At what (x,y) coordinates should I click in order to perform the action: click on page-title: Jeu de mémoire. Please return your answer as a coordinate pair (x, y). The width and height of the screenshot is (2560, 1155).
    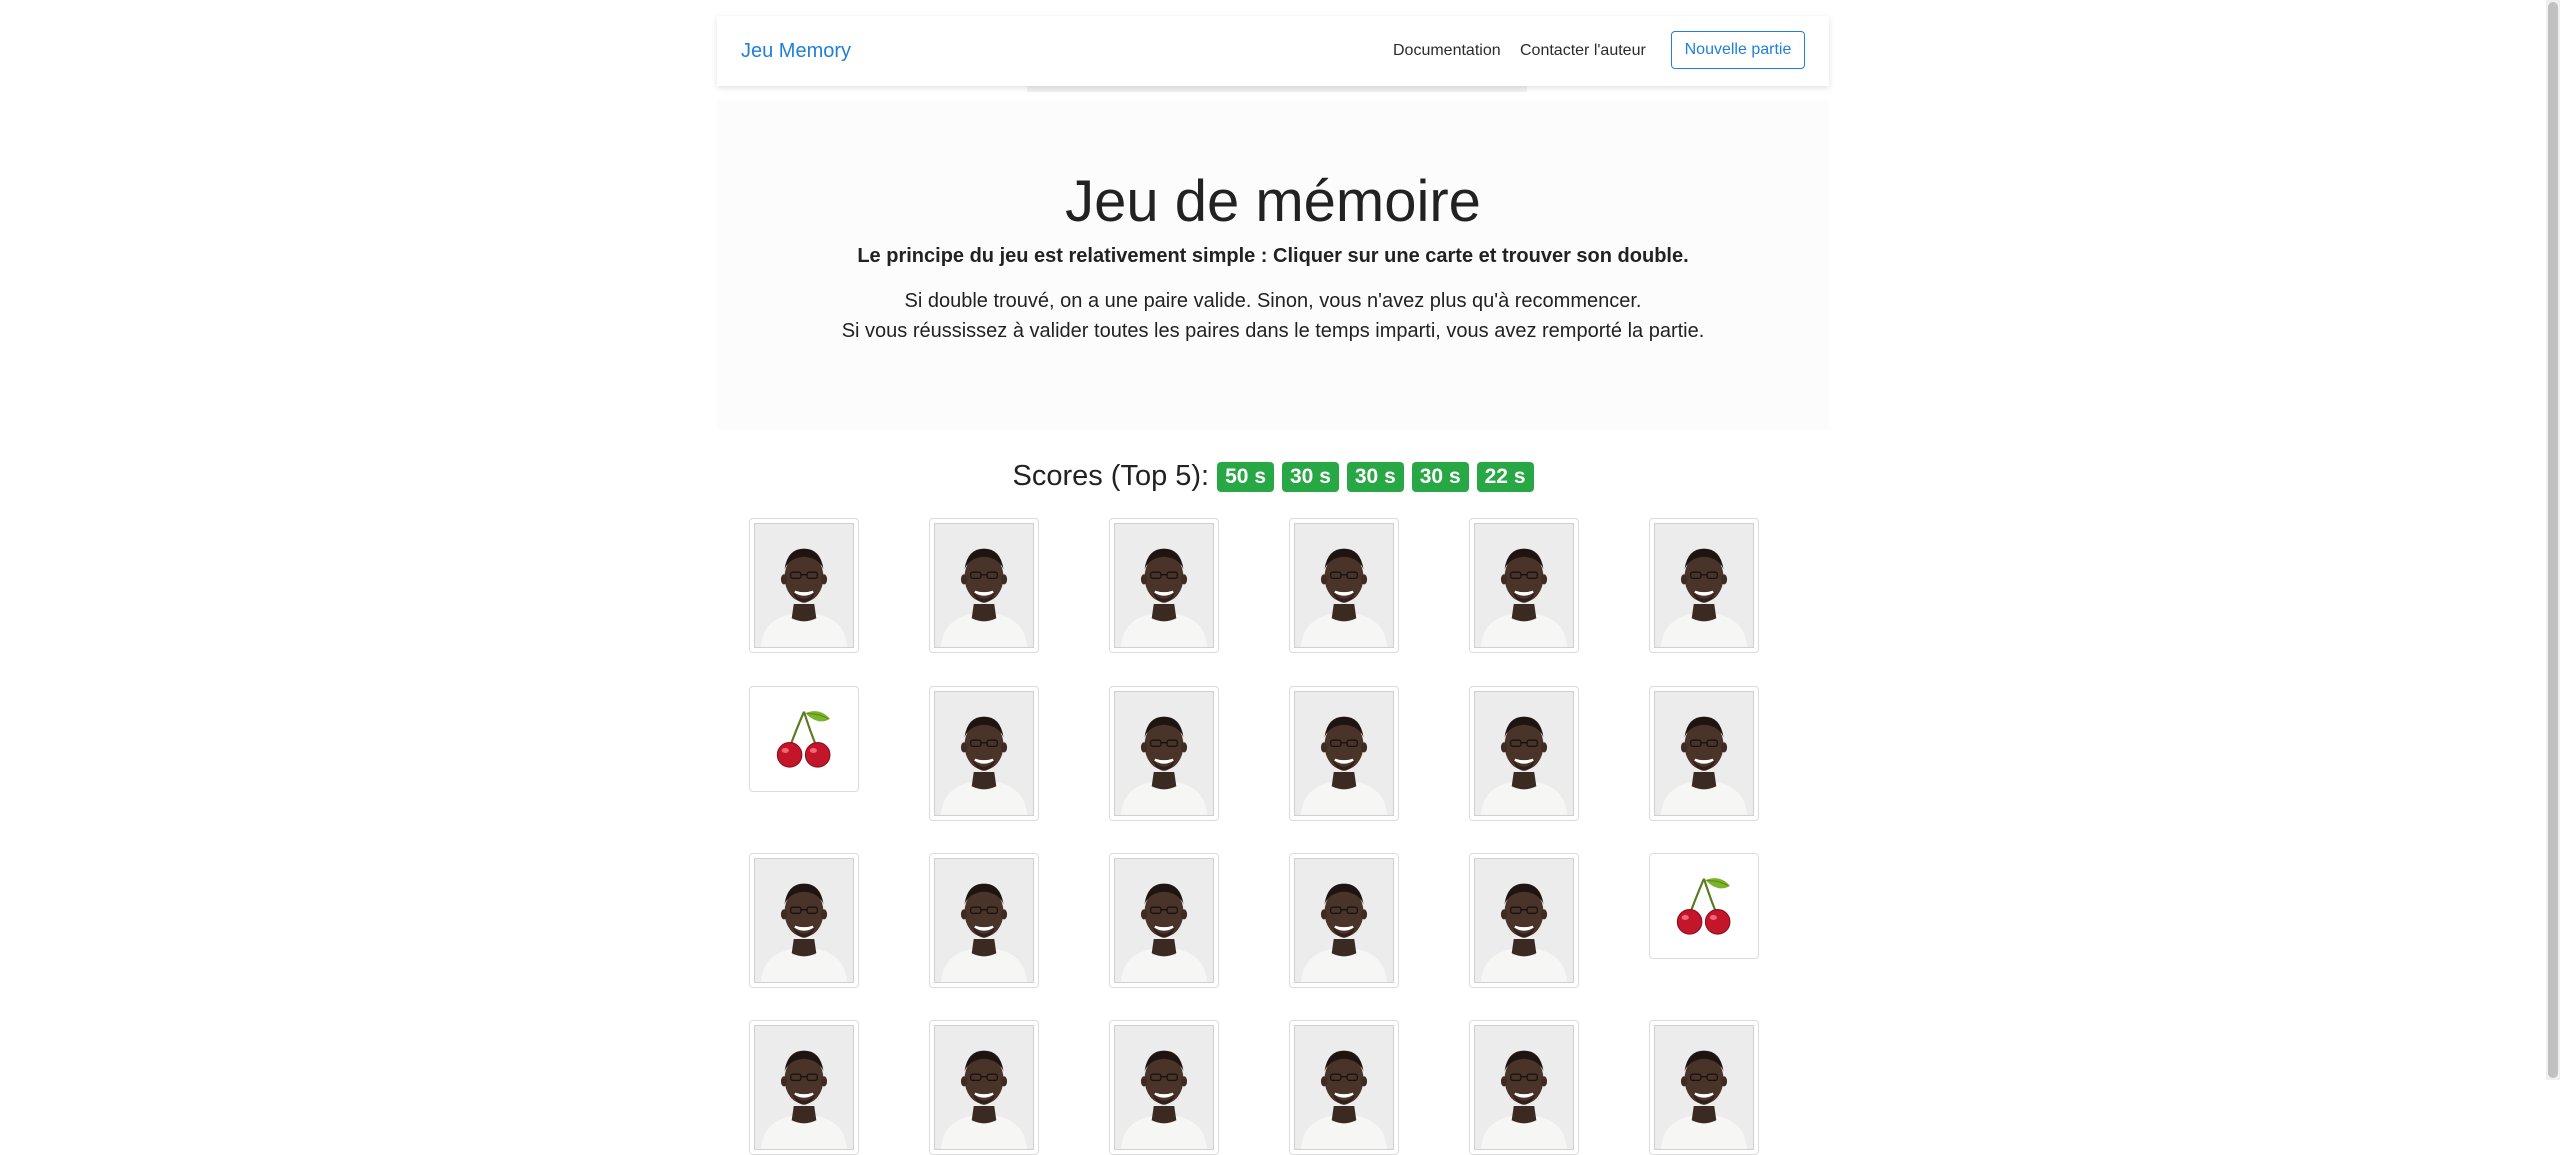
    Looking at the image, I should click on (1273, 201).